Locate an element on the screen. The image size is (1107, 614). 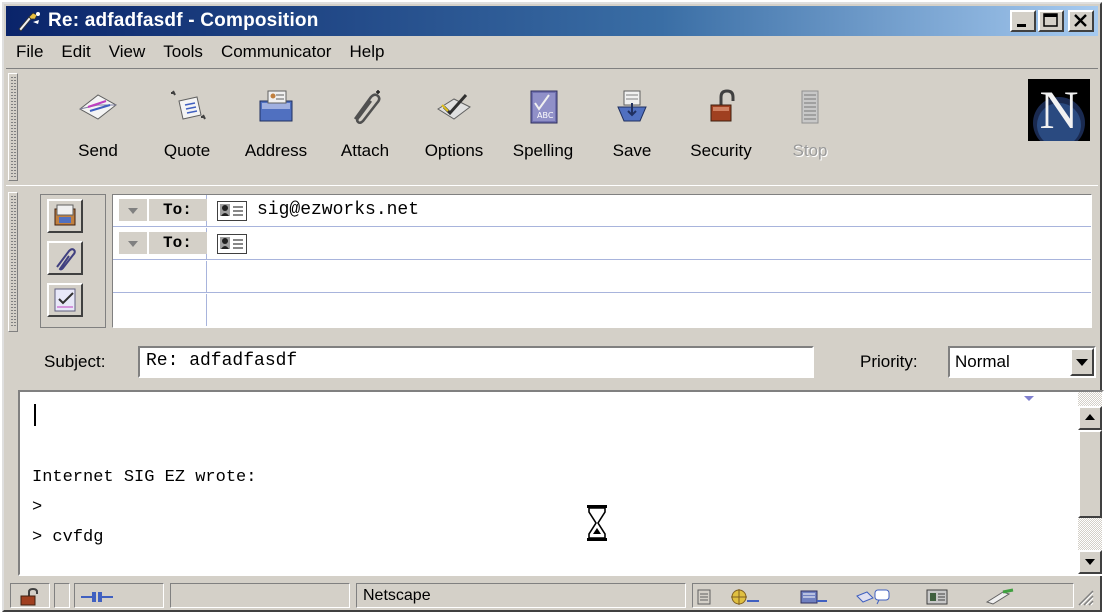
body-line: > is located at coordinates (37, 507).